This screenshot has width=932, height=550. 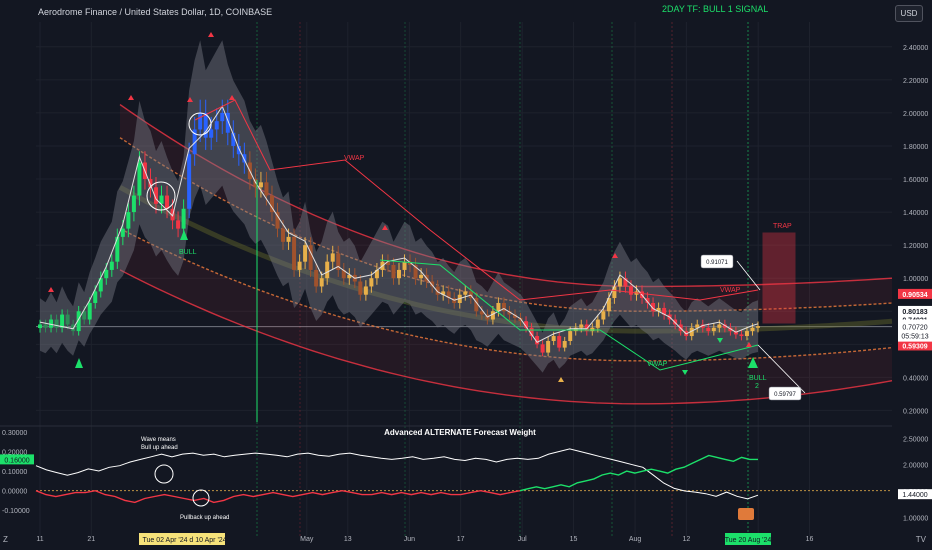 What do you see at coordinates (14, 472) in the screenshot?
I see `left-tick-label: 0.10000` at bounding box center [14, 472].